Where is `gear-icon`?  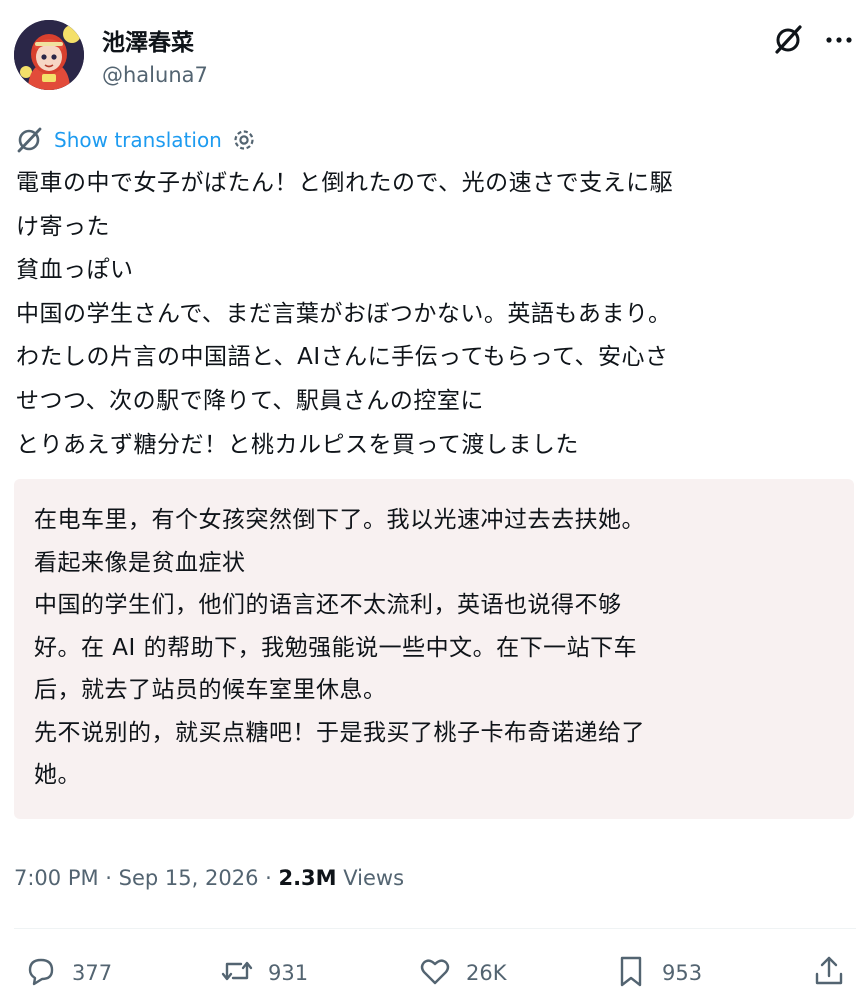
gear-icon is located at coordinates (244, 140).